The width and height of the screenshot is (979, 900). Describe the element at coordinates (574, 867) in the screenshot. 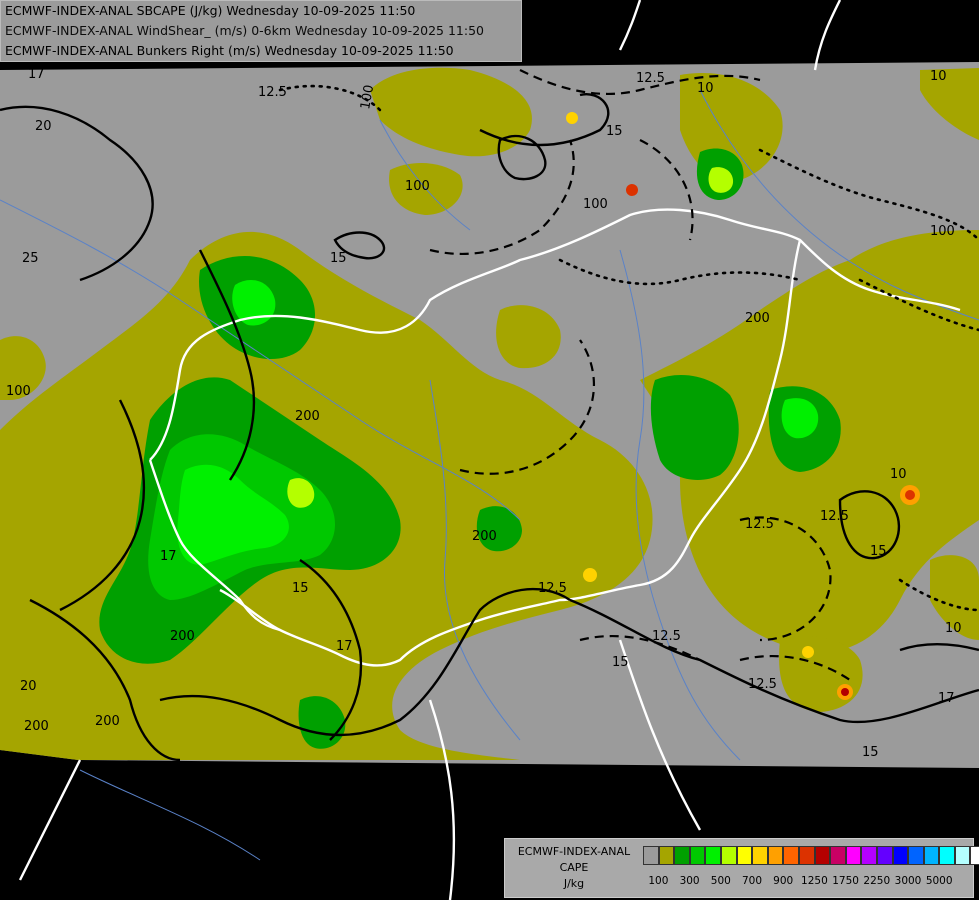

I see `legend-variable: CAPE` at that location.